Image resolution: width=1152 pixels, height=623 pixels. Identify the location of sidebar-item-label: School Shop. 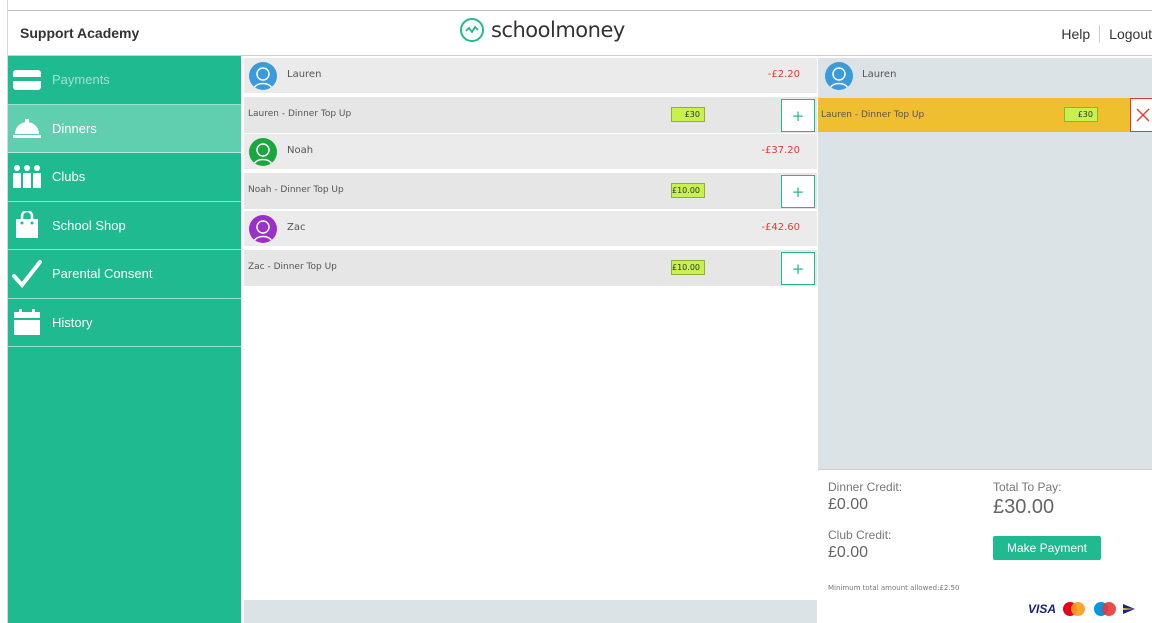
(89, 225).